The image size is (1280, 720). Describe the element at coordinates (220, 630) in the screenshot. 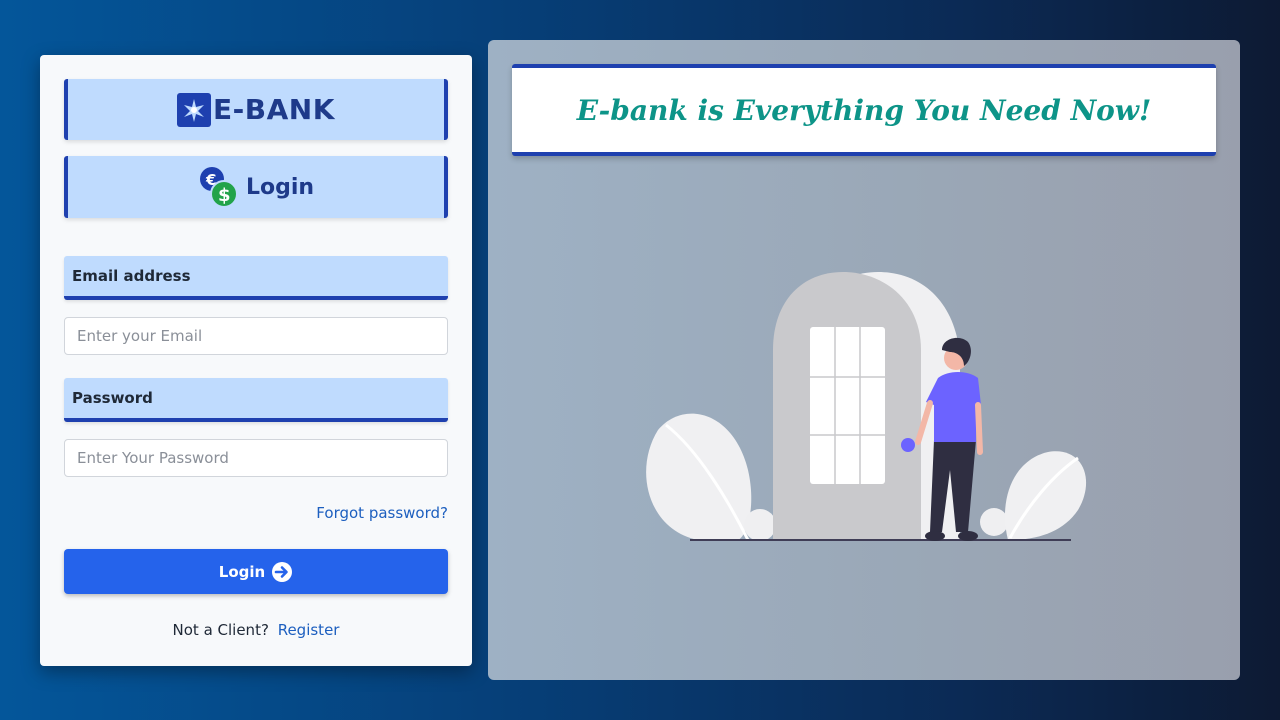

I see `register-prompt: Not a Client?` at that location.